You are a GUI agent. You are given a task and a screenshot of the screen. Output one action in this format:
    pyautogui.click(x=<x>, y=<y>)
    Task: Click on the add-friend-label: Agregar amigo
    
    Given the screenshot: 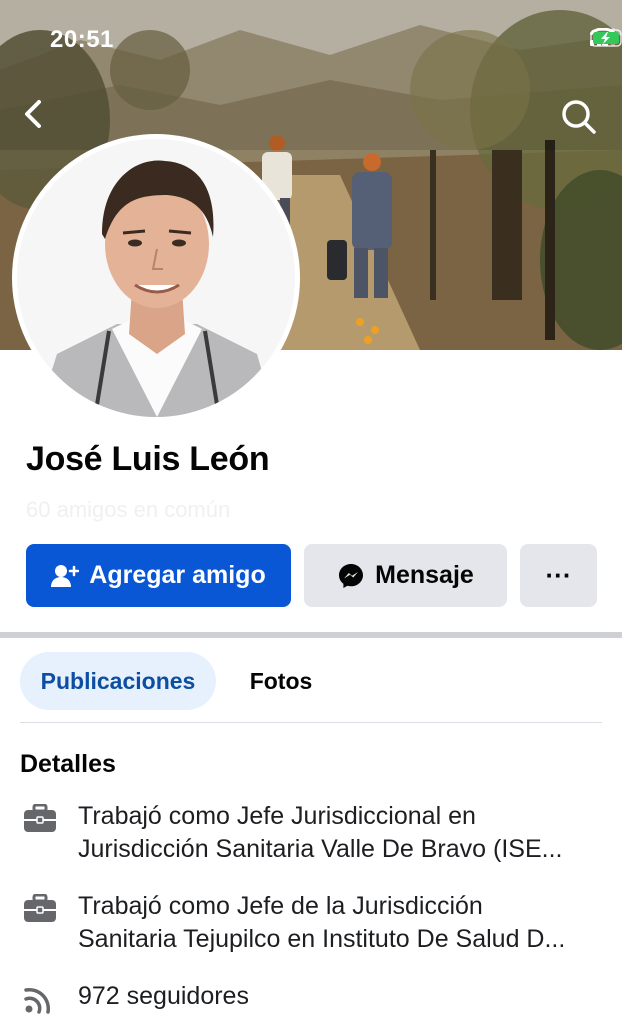 What is the action you would take?
    pyautogui.click(x=177, y=575)
    